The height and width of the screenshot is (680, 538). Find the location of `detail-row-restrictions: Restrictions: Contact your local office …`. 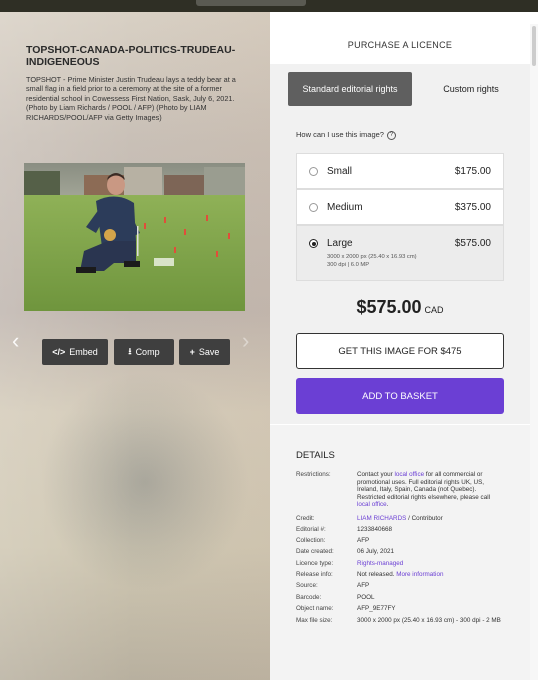

detail-row-restrictions: Restrictions: Contact your local office … is located at coordinates (403, 491).